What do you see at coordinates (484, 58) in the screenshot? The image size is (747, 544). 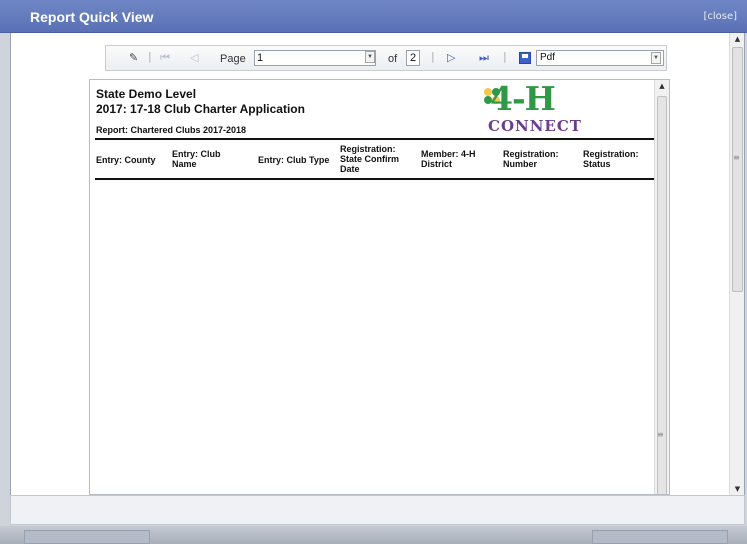 I see `last-page-icon: ⏭` at bounding box center [484, 58].